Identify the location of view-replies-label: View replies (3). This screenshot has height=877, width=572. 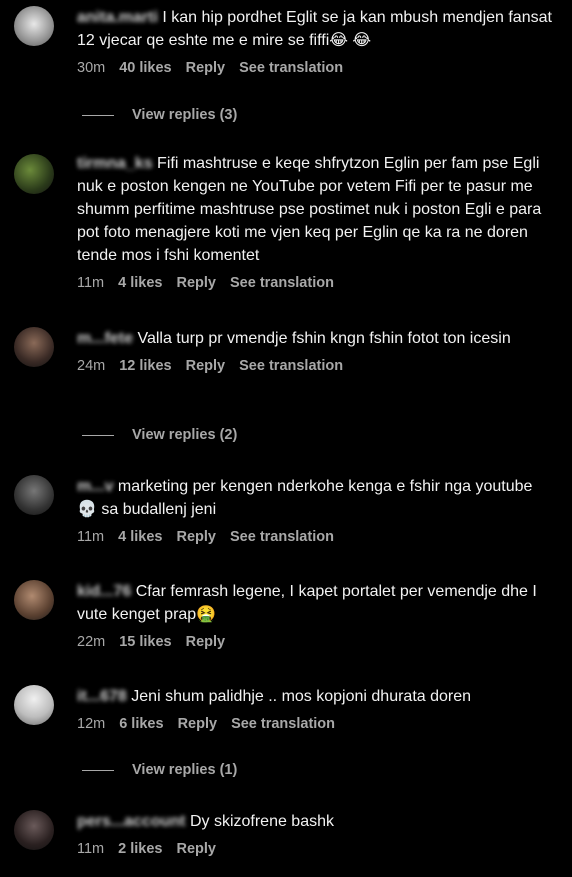
(185, 115).